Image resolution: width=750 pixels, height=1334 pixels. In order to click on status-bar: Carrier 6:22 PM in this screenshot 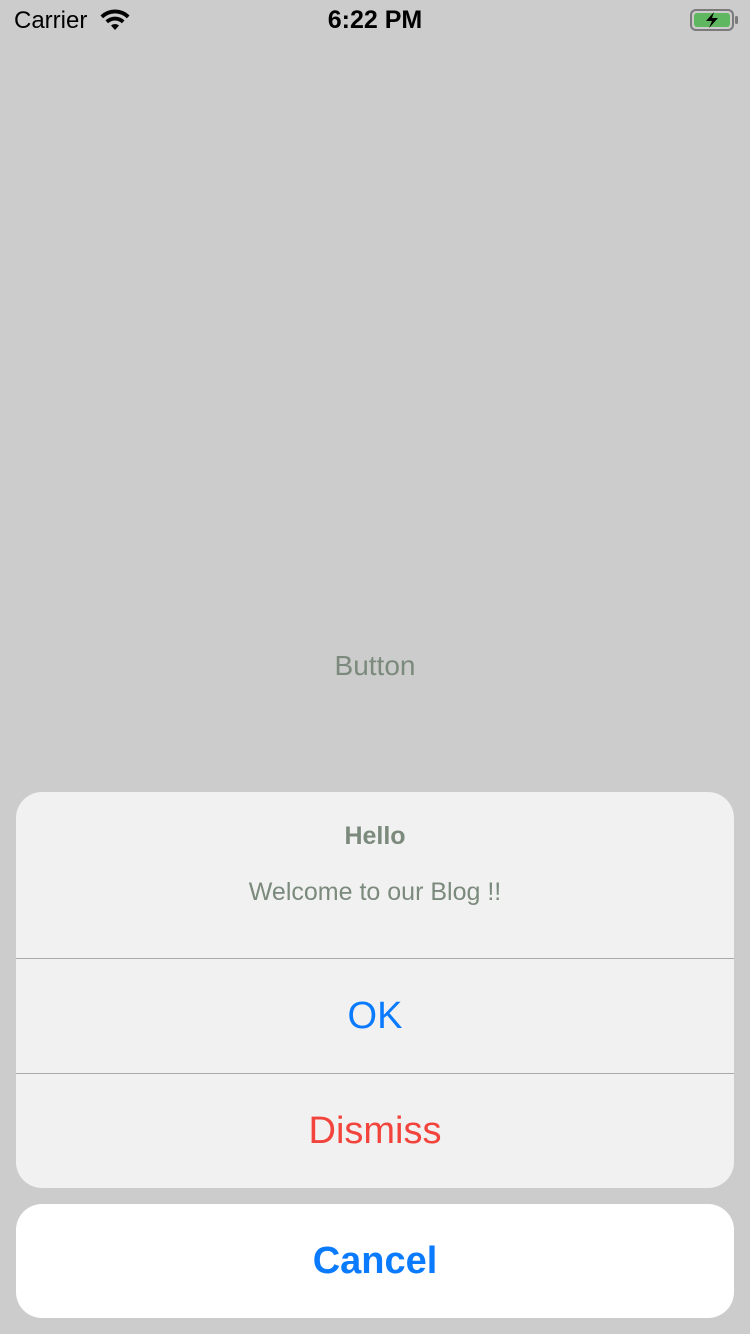, I will do `click(375, 20)`.